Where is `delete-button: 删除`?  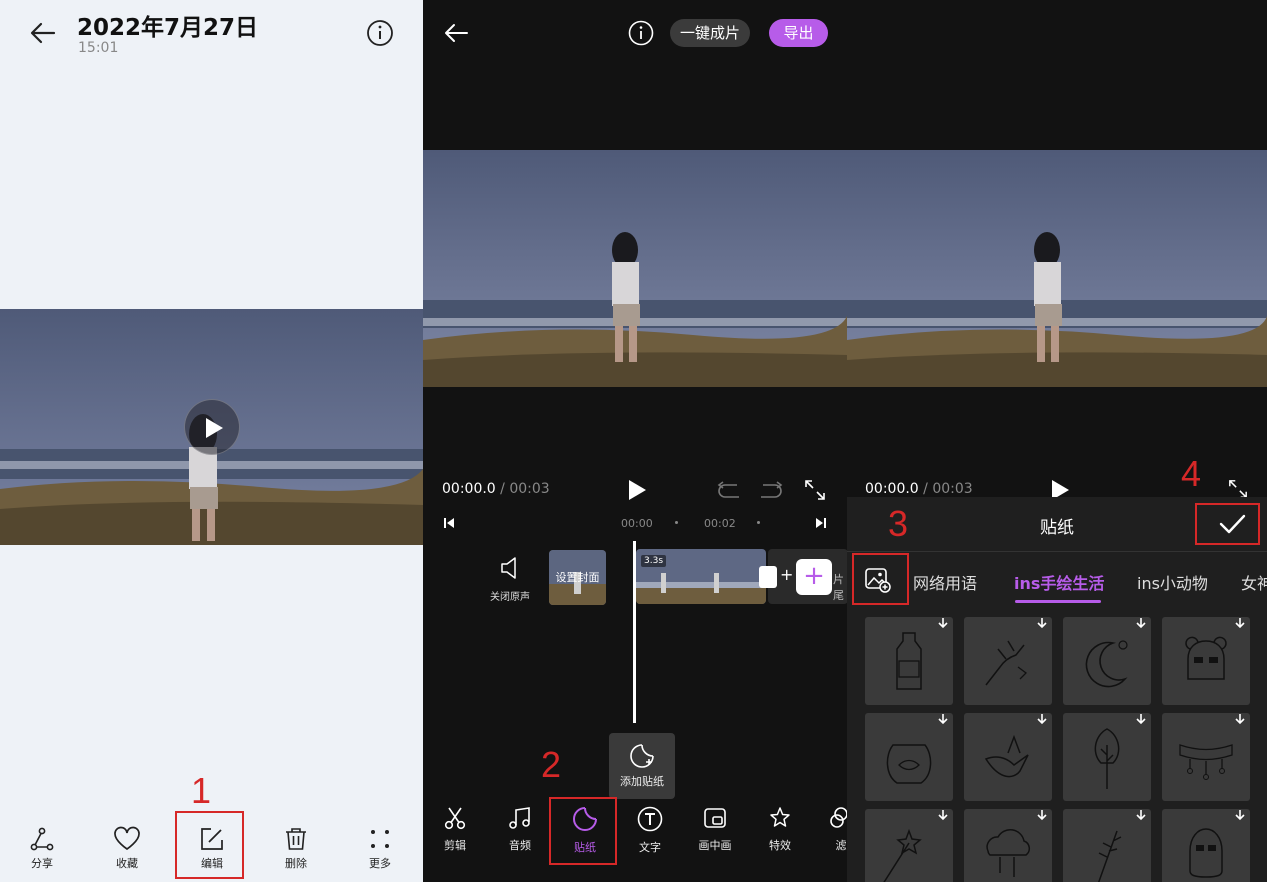
delete-button: 删除 is located at coordinates (296, 848).